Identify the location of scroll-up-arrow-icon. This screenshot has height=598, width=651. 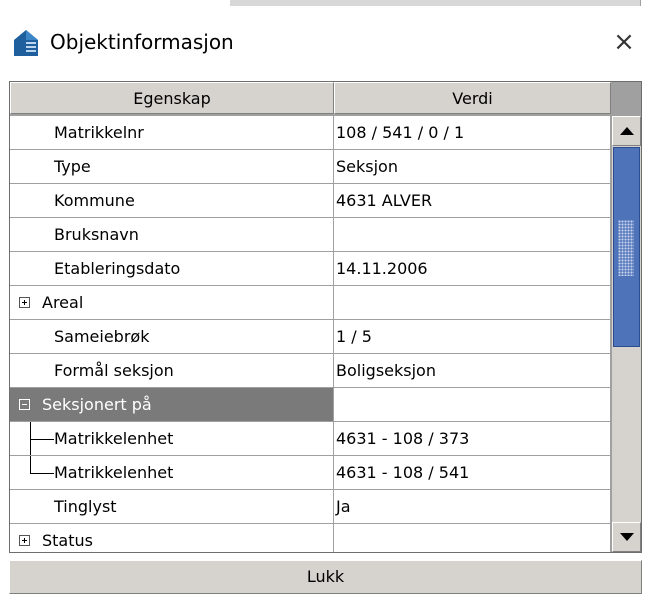
(627, 131).